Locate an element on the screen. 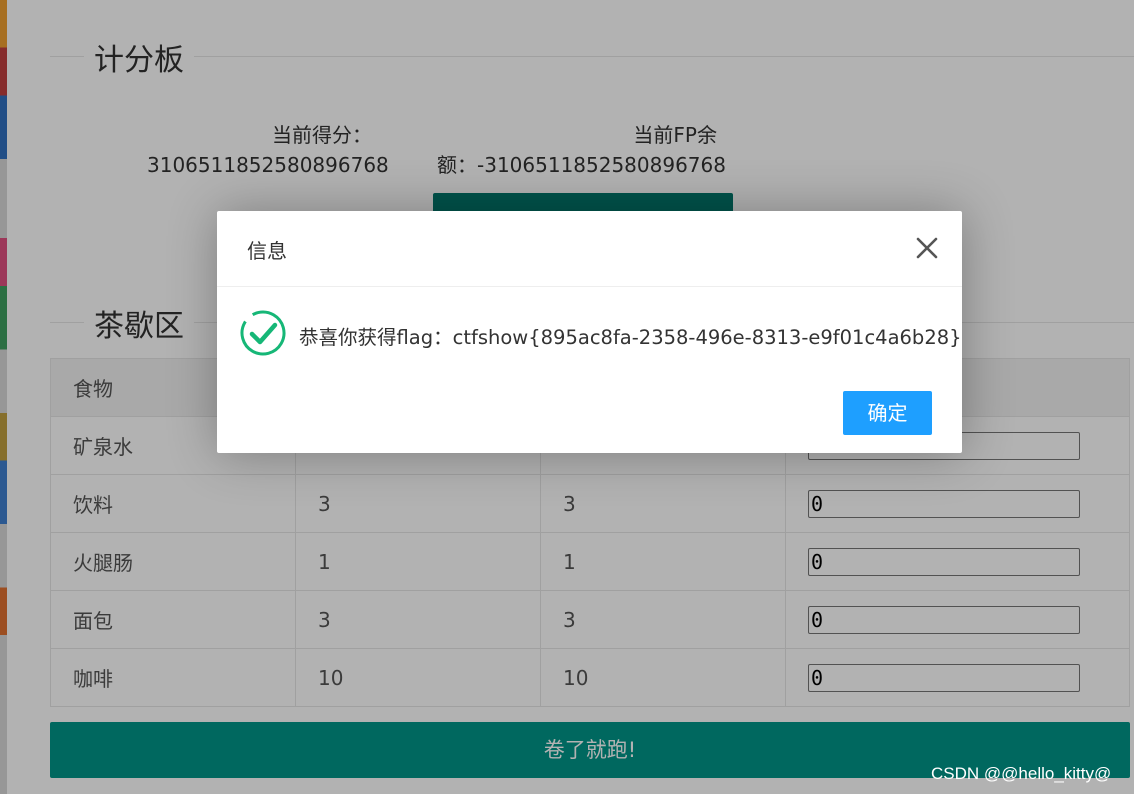 The width and height of the screenshot is (1134, 794). success-check-icon is located at coordinates (263, 333).